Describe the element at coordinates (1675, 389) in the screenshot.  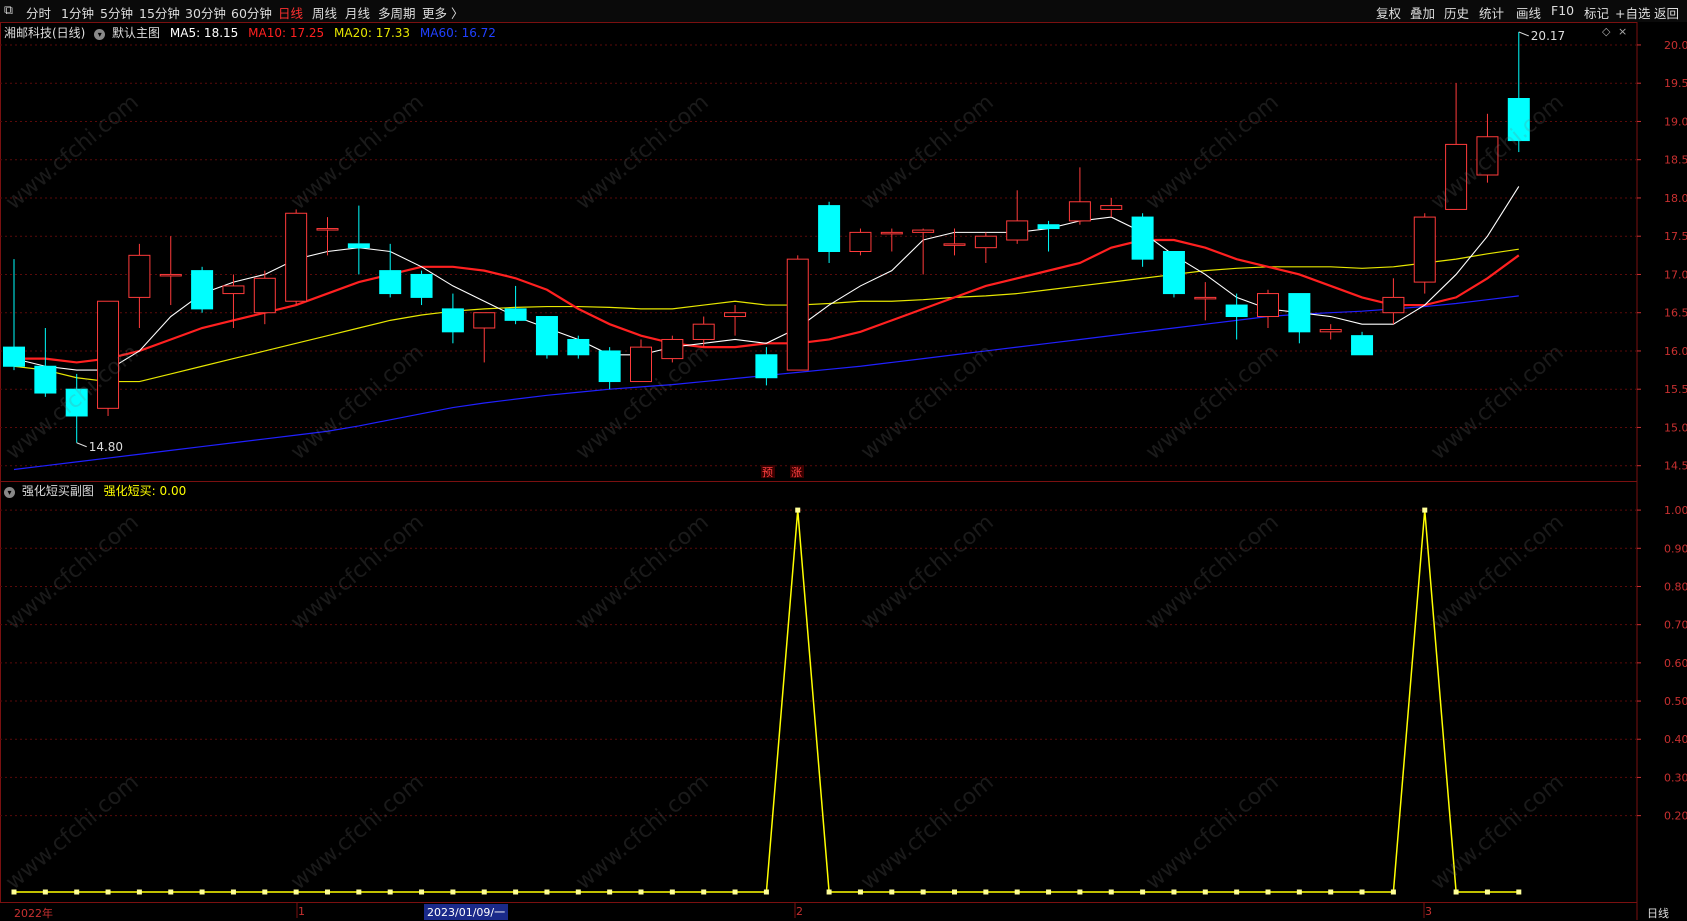
I see `y-tick-label: 15.50` at that location.